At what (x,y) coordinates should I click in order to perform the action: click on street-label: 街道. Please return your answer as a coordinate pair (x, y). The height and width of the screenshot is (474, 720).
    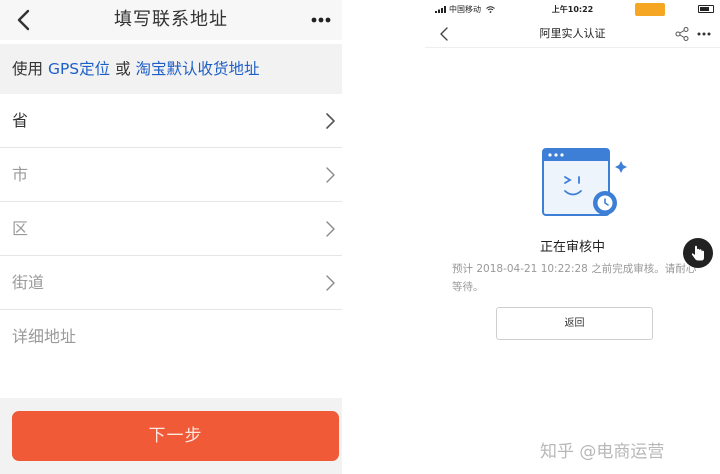
    Looking at the image, I should click on (28, 282).